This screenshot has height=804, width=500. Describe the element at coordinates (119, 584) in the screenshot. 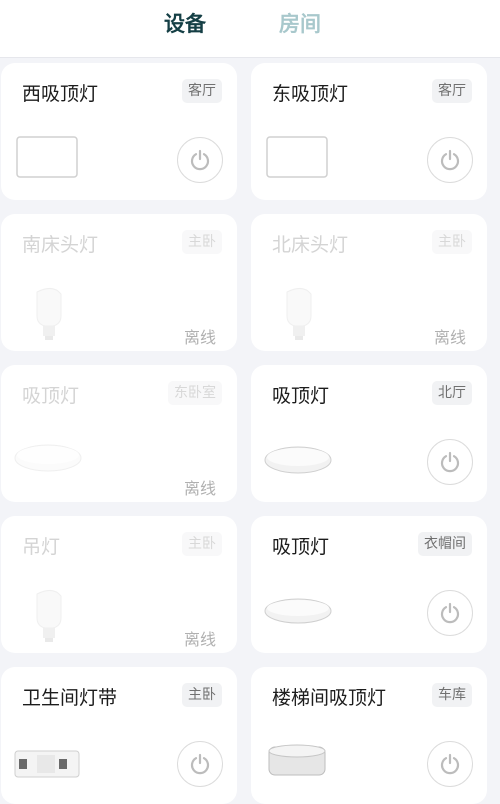

I see `device-card: 吊灯 主卧 离线` at that location.